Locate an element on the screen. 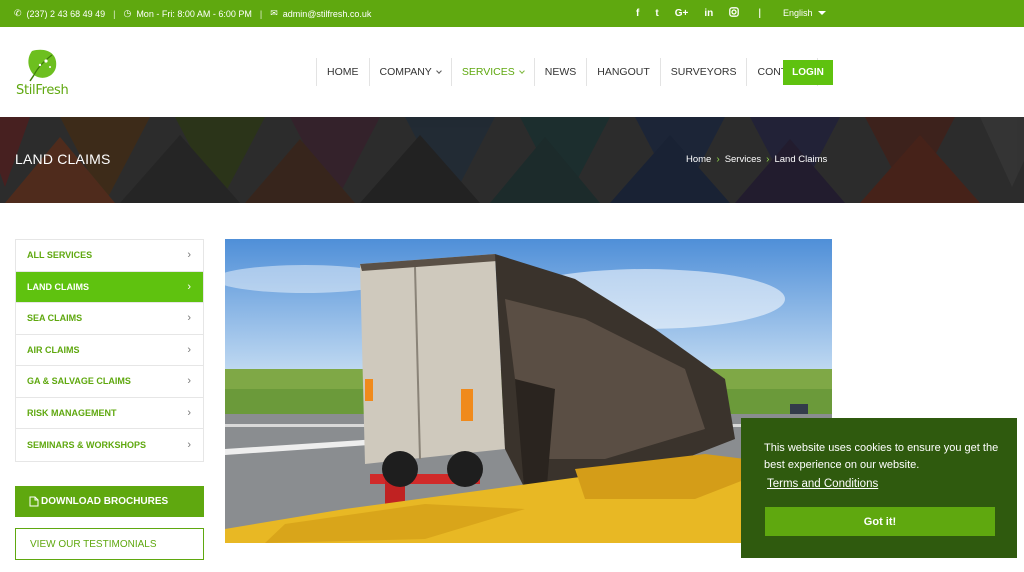 The image size is (1024, 572). sidebar-item-land-claims: LAND CLAIMS › is located at coordinates (109, 287).